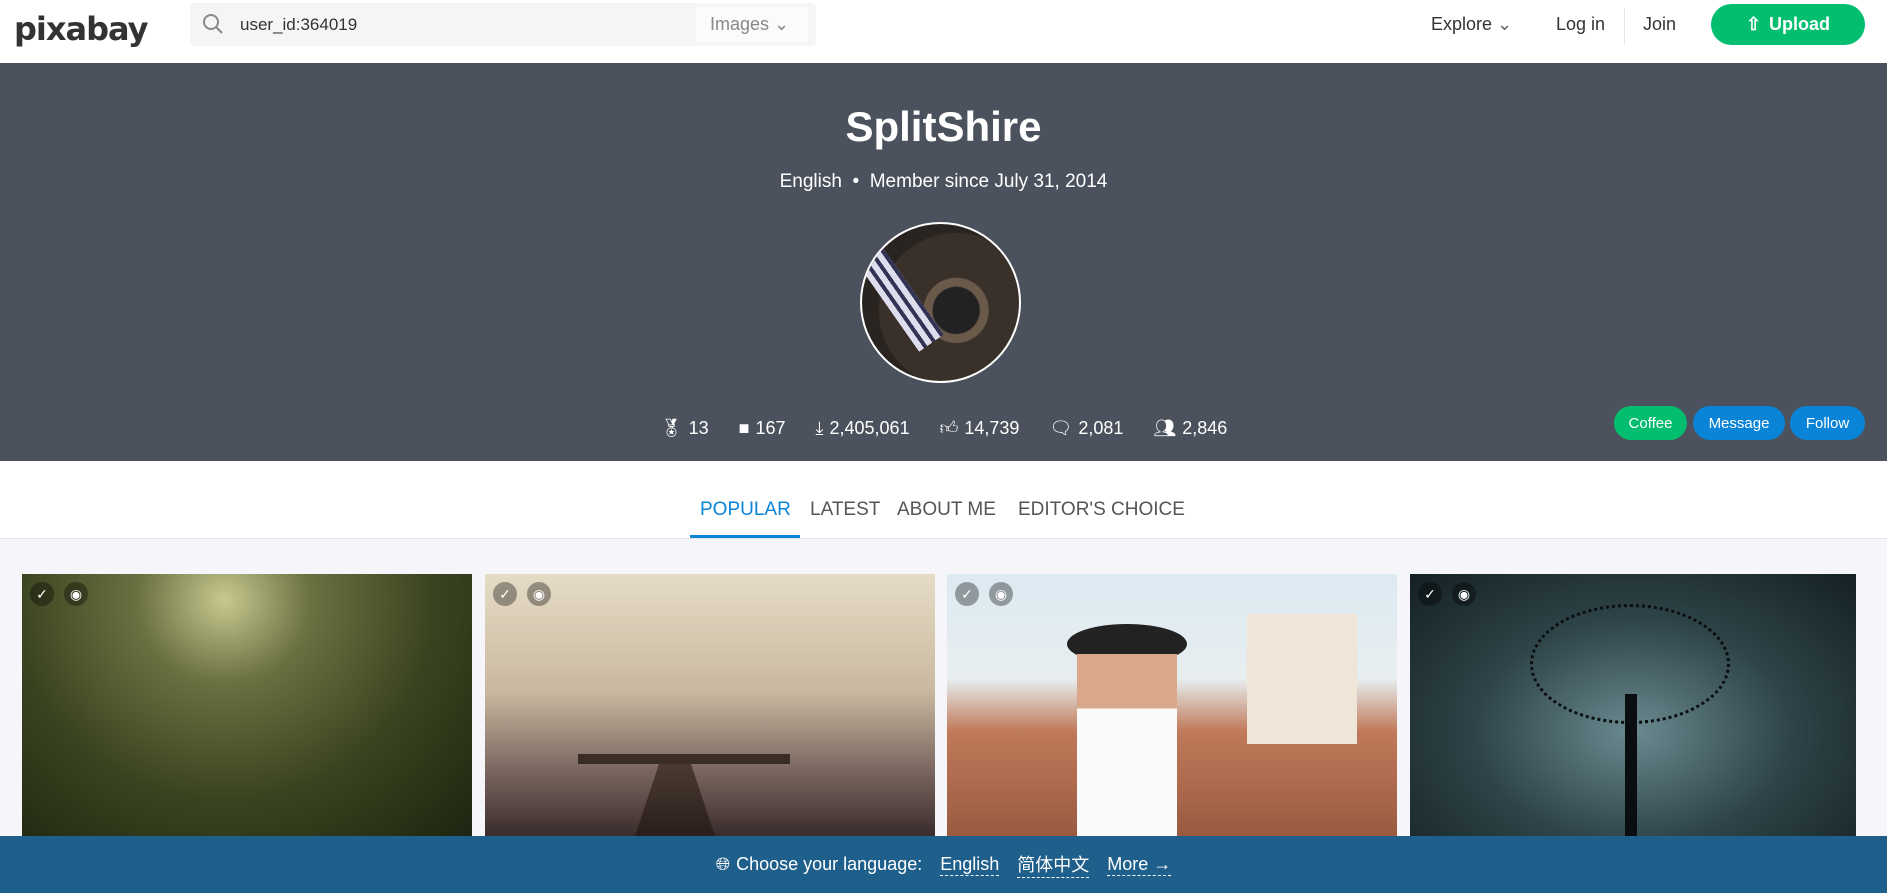 This screenshot has width=1887, height=893. What do you see at coordinates (671, 427) in the screenshot?
I see `award-icon: 🏅︎` at bounding box center [671, 427].